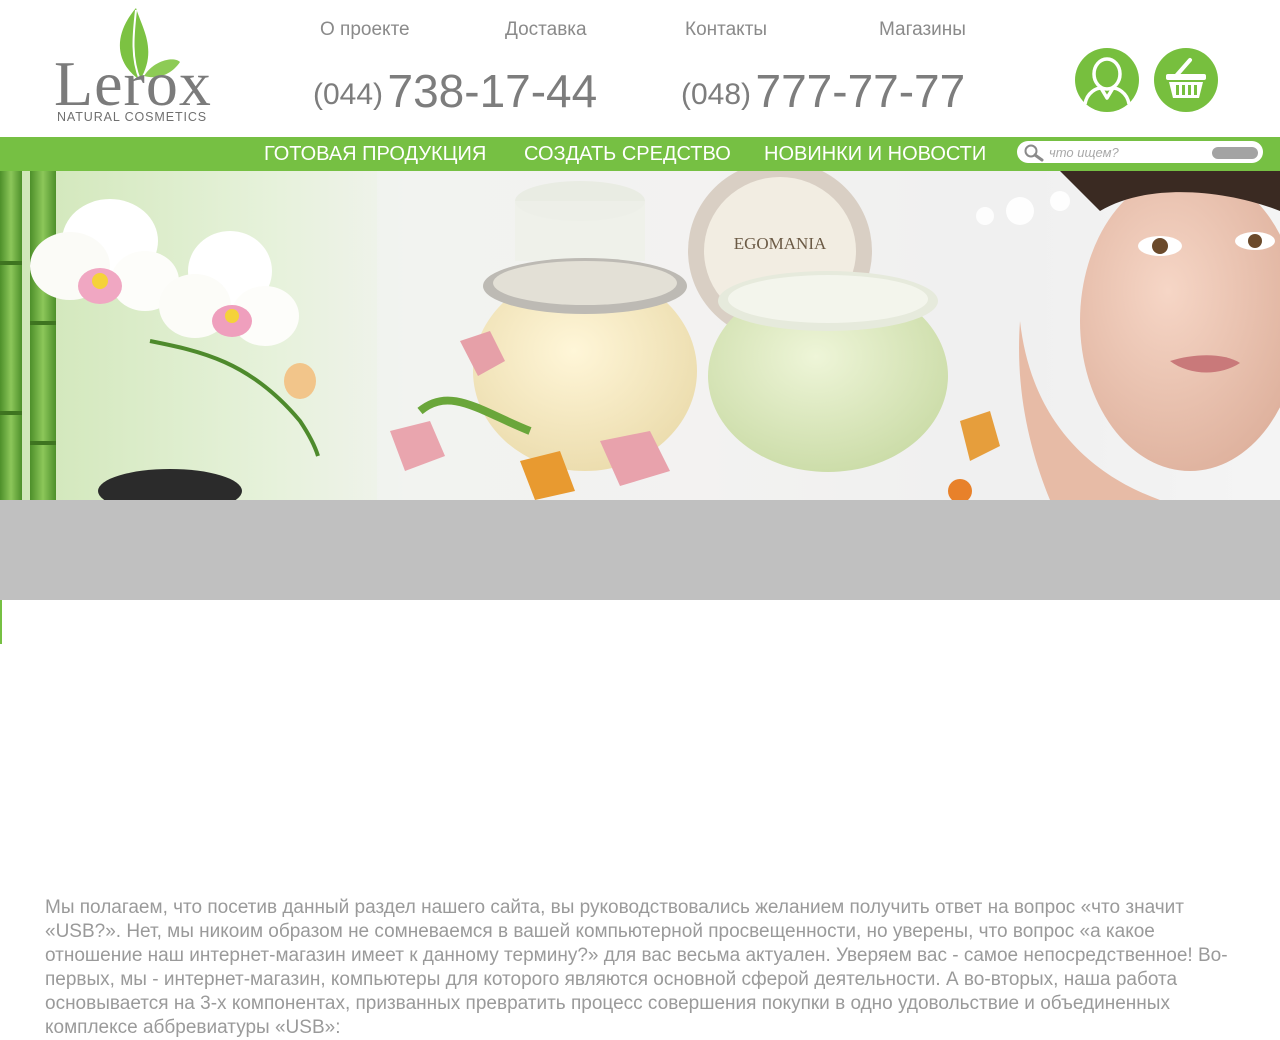 The height and width of the screenshot is (1040, 1280). Describe the element at coordinates (365, 30) in the screenshot. I see `nav-link-about: О проекте` at that location.